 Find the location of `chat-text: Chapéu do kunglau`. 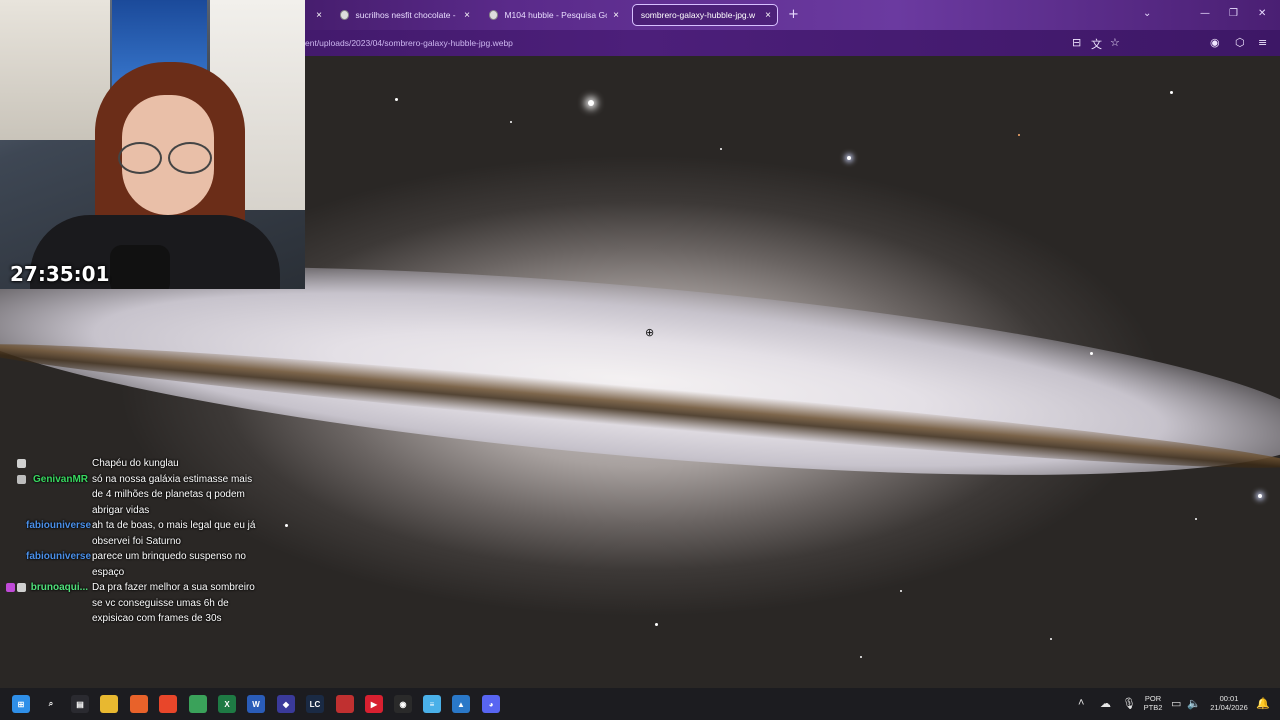

chat-text: Chapéu do kunglau is located at coordinates (135, 463).